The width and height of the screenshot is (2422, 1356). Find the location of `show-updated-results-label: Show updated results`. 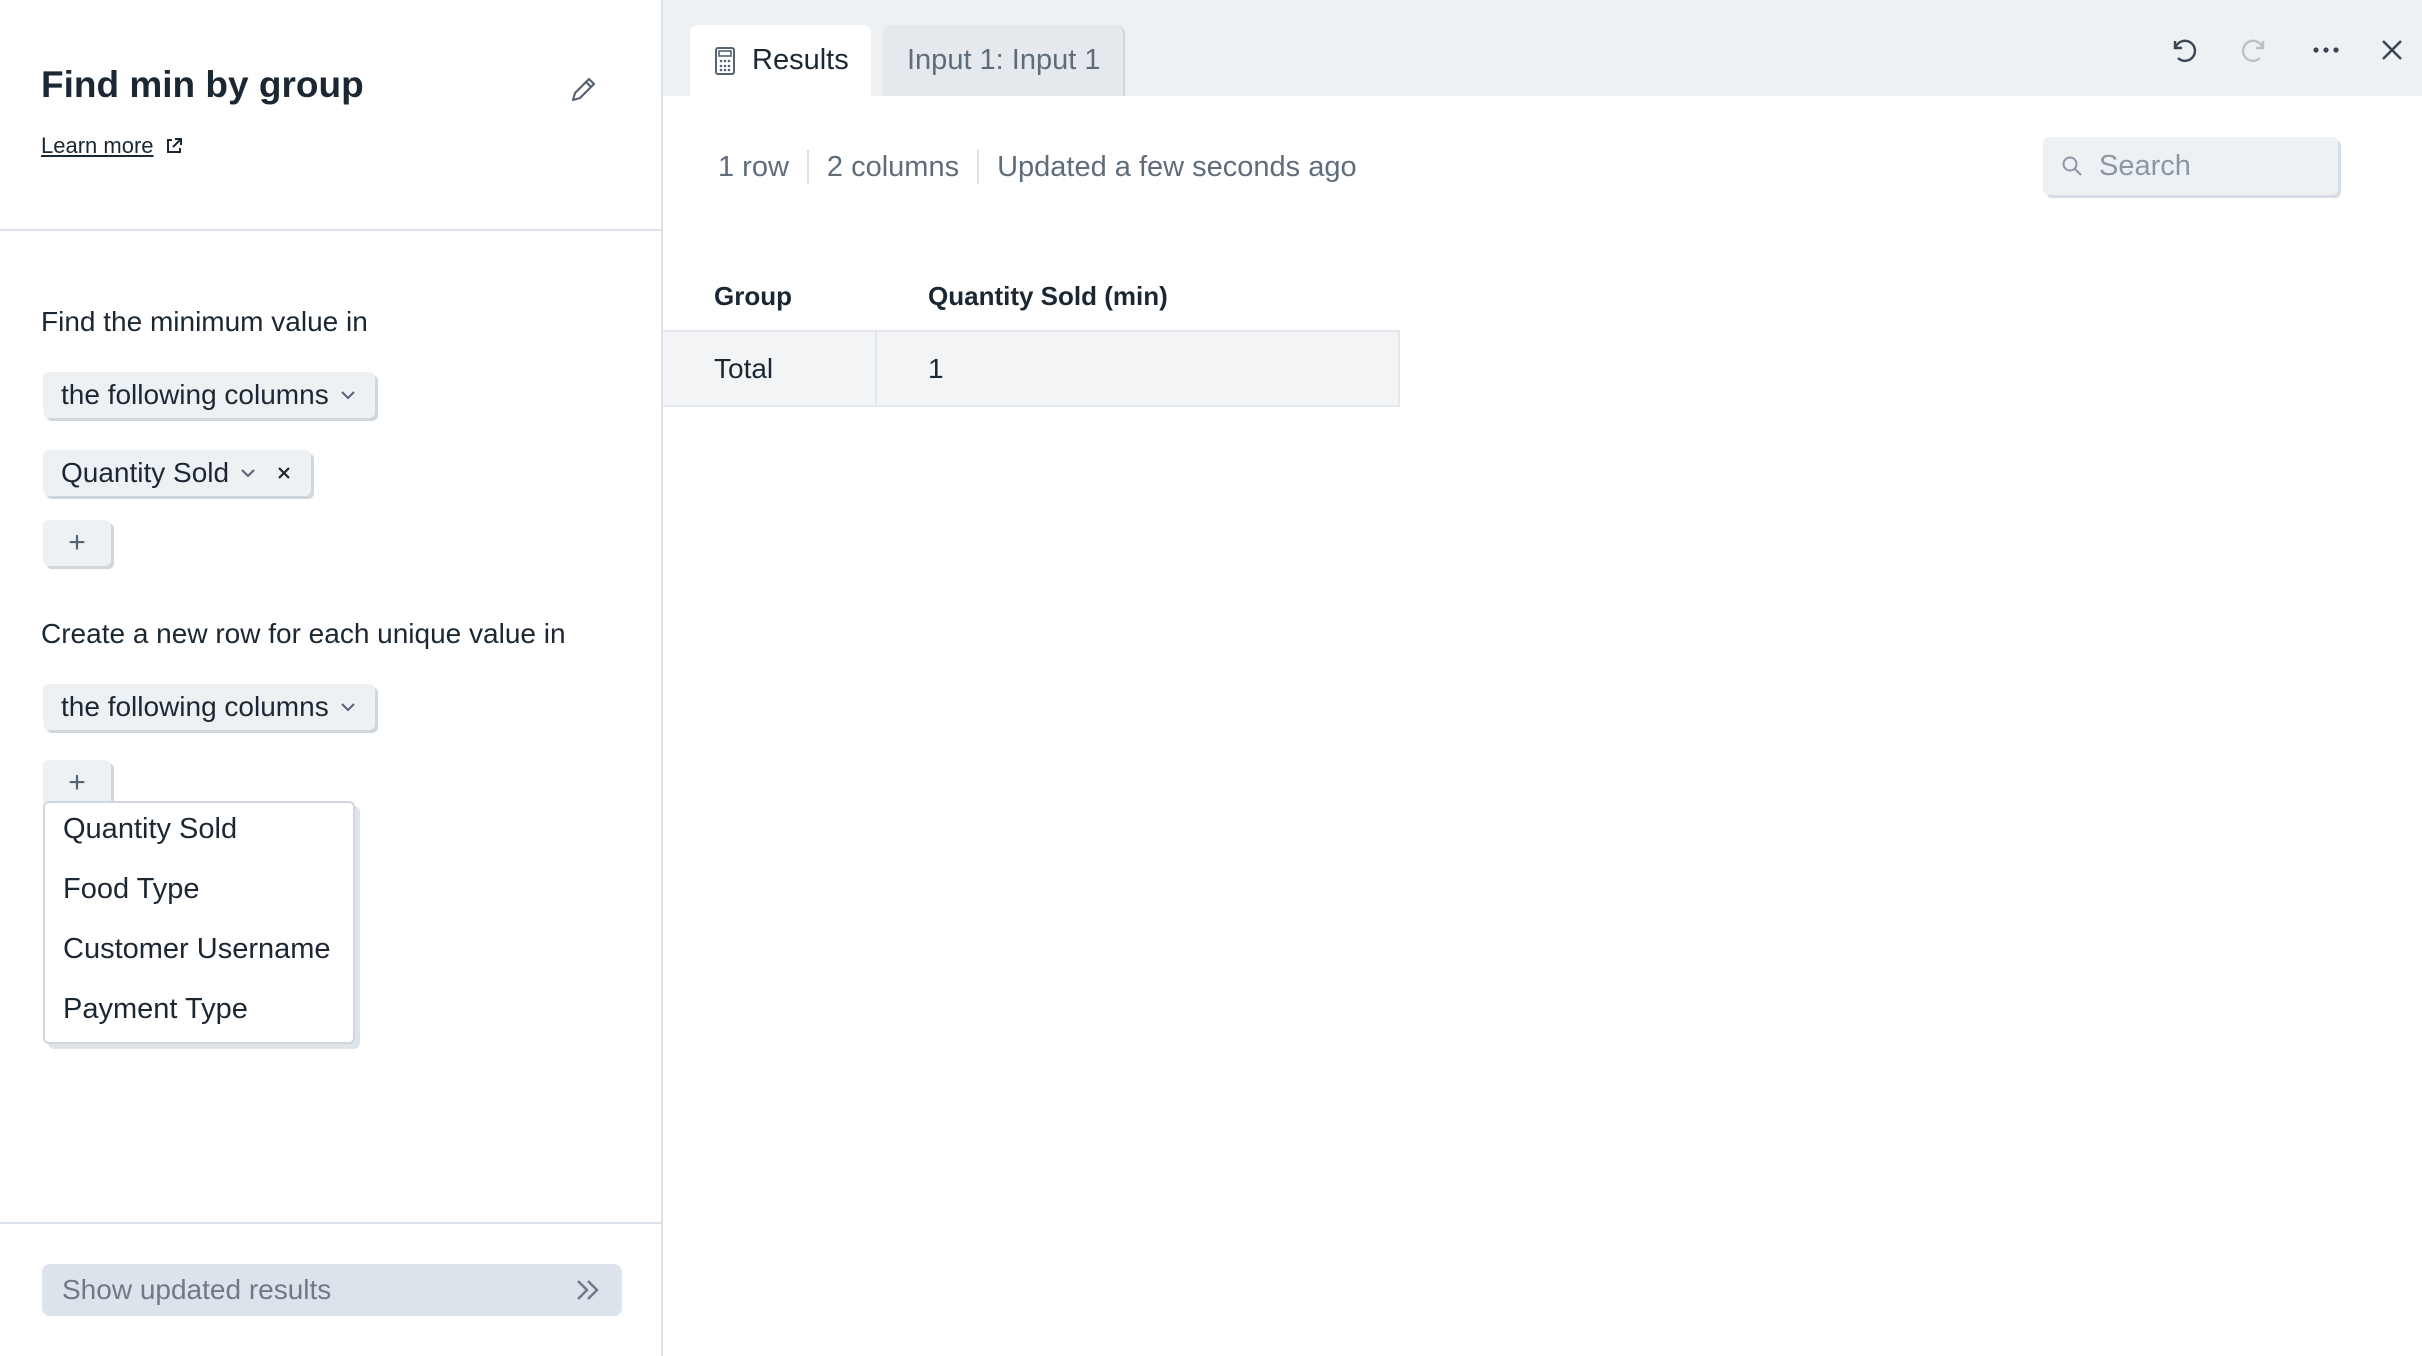

show-updated-results-label: Show updated results is located at coordinates (197, 1289).